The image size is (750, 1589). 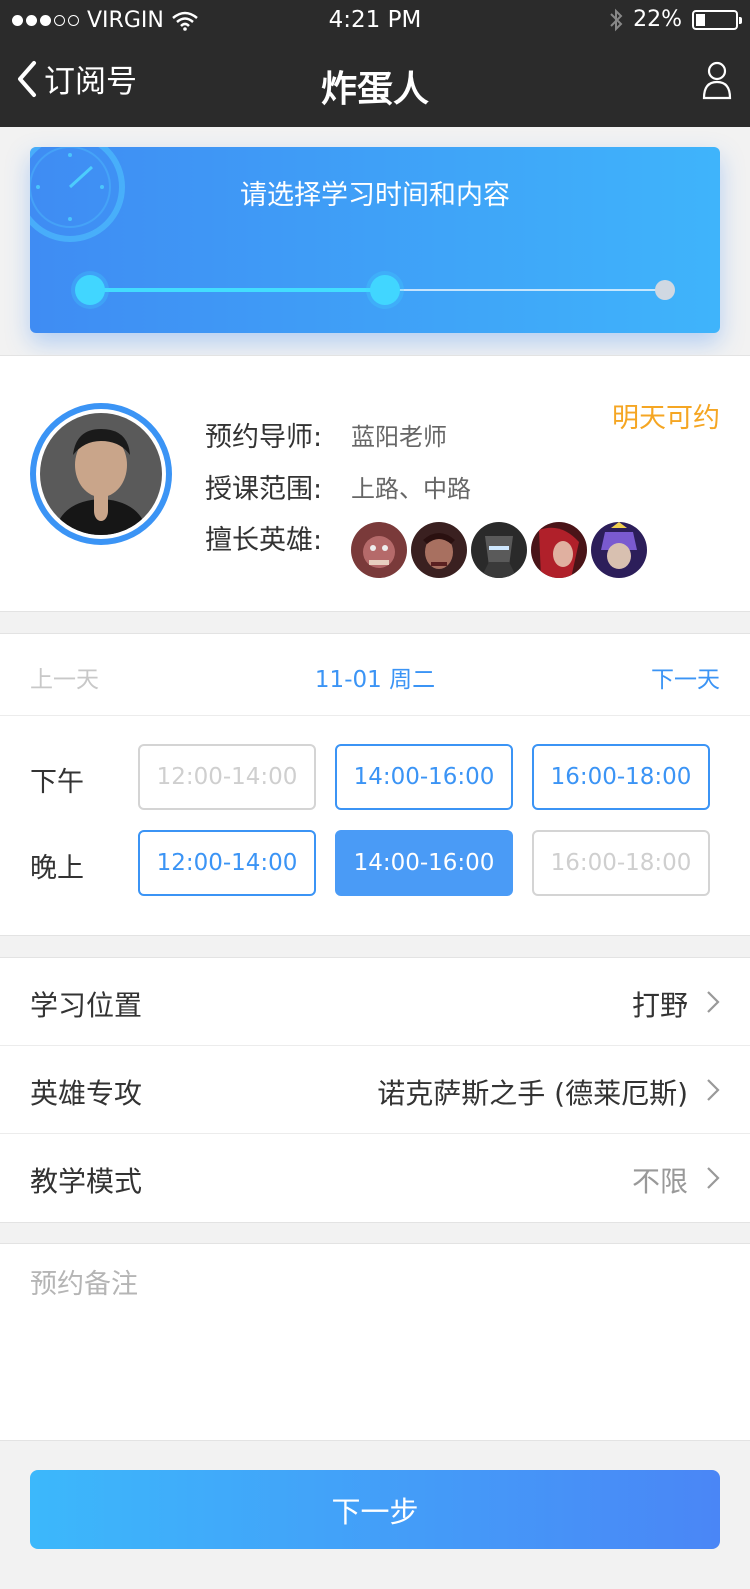 I want to click on step-line-done, so click(x=235, y=290).